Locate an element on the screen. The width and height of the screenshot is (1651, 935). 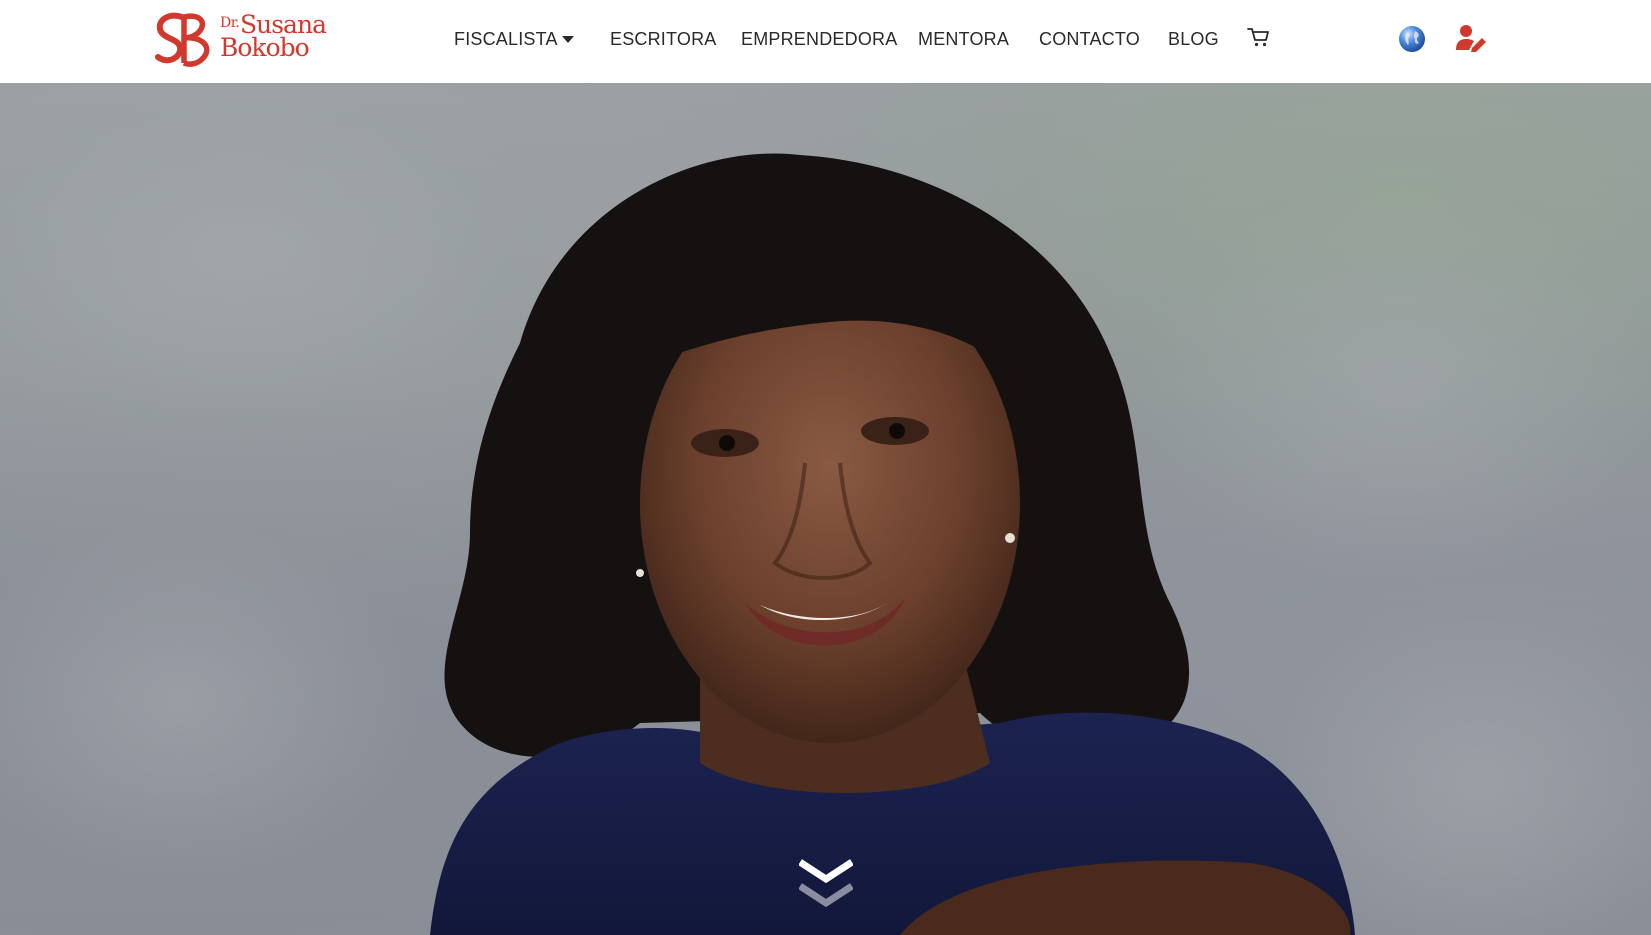
nav-item-fiscalista: FISCALISTA is located at coordinates (514, 39).